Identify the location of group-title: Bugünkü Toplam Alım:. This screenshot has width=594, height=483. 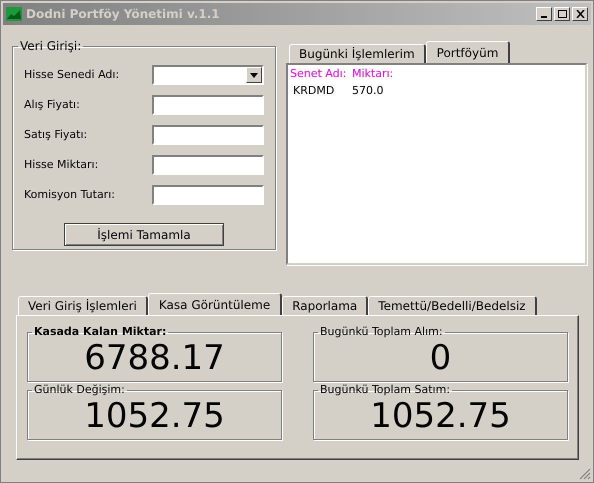
(381, 332).